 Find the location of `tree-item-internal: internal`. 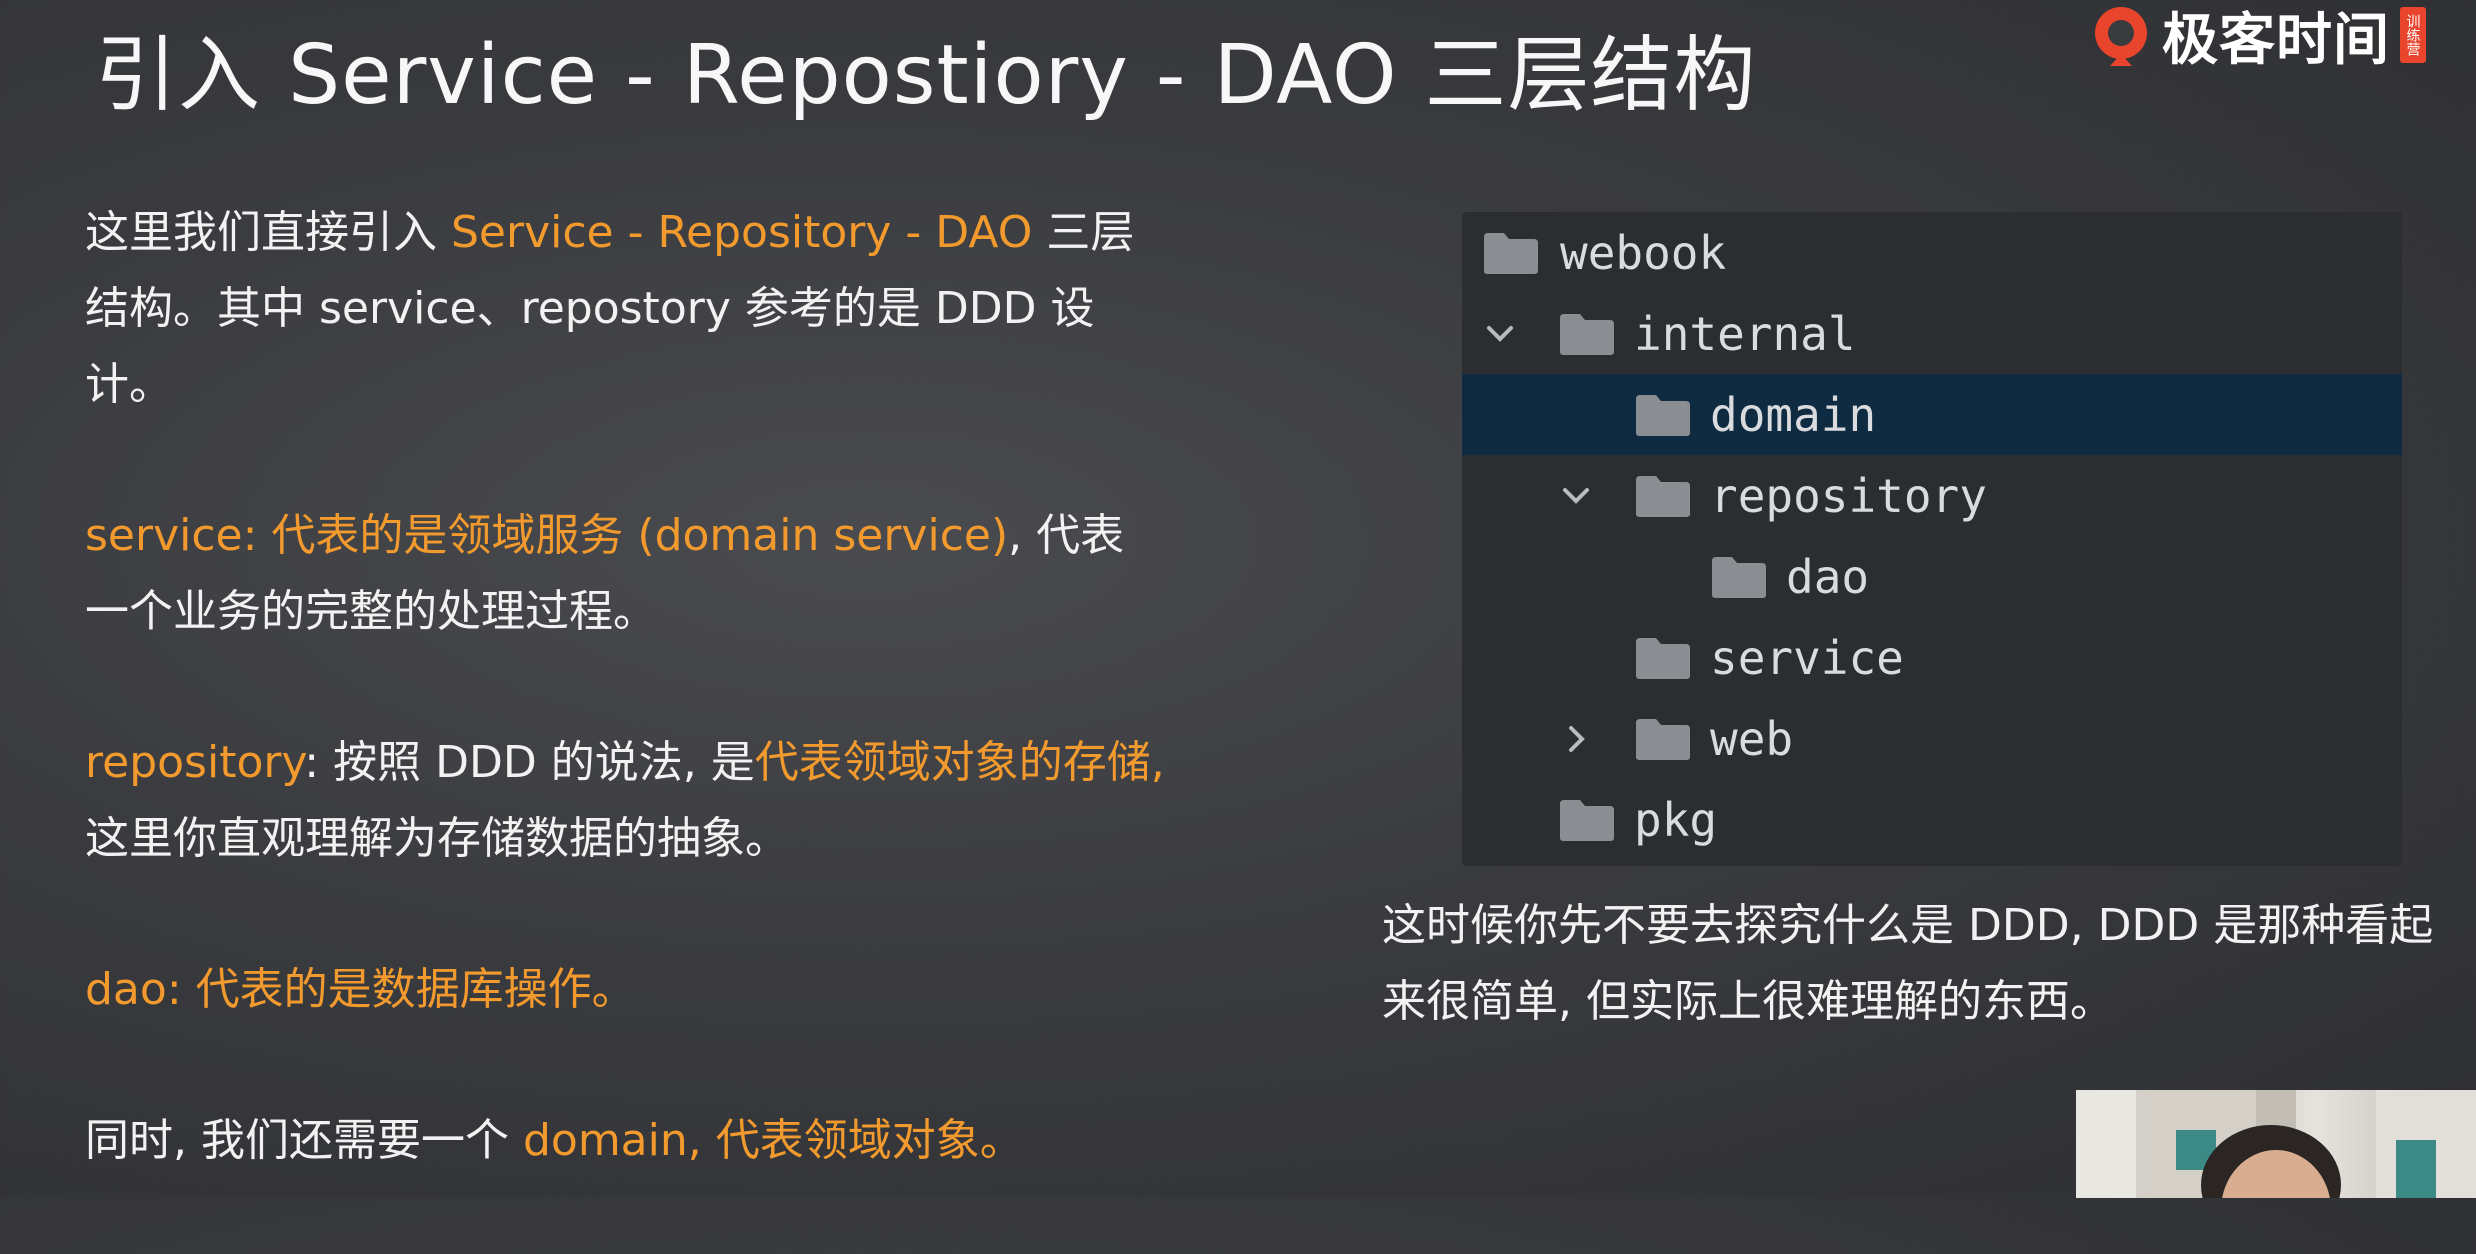

tree-item-internal: internal is located at coordinates (1932, 333).